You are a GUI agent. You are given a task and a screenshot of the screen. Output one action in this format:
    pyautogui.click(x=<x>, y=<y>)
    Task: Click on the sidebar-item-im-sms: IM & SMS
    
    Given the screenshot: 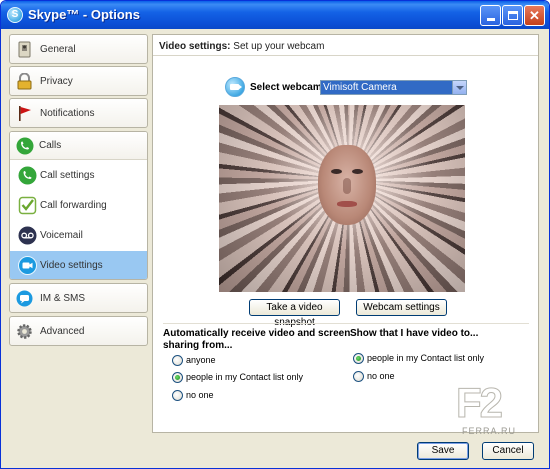 What is the action you would take?
    pyautogui.click(x=78, y=298)
    